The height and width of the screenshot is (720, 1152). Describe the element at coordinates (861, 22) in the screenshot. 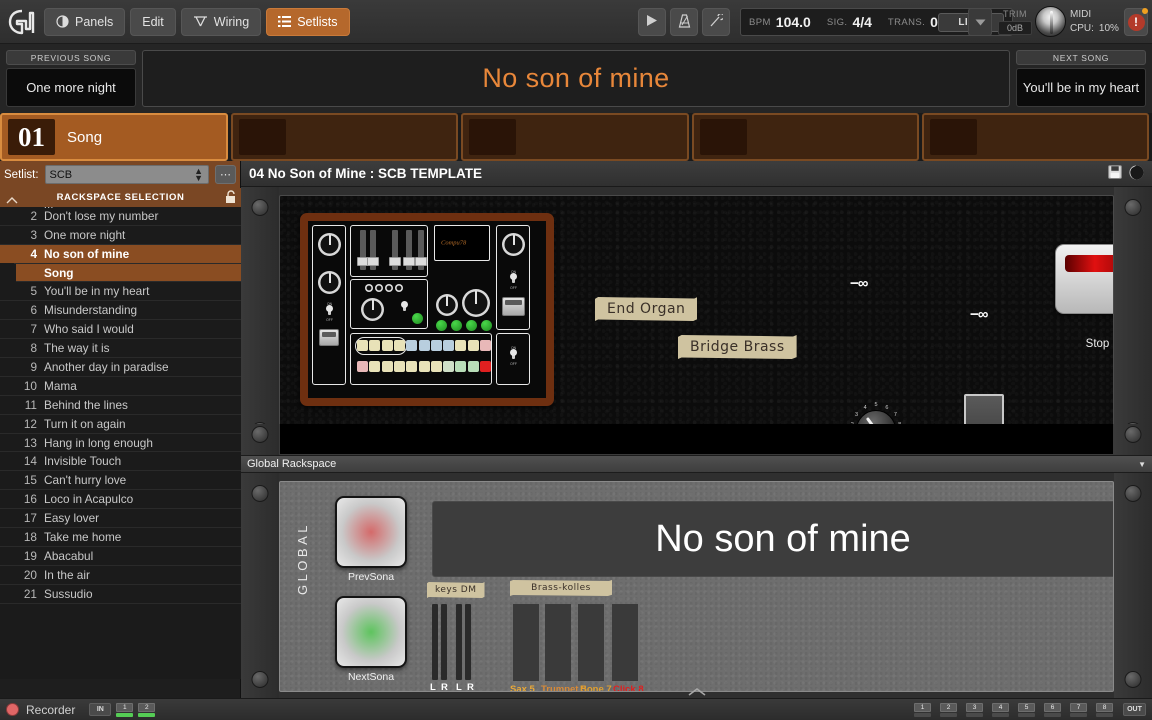

I see `sig-value: 4/4` at that location.